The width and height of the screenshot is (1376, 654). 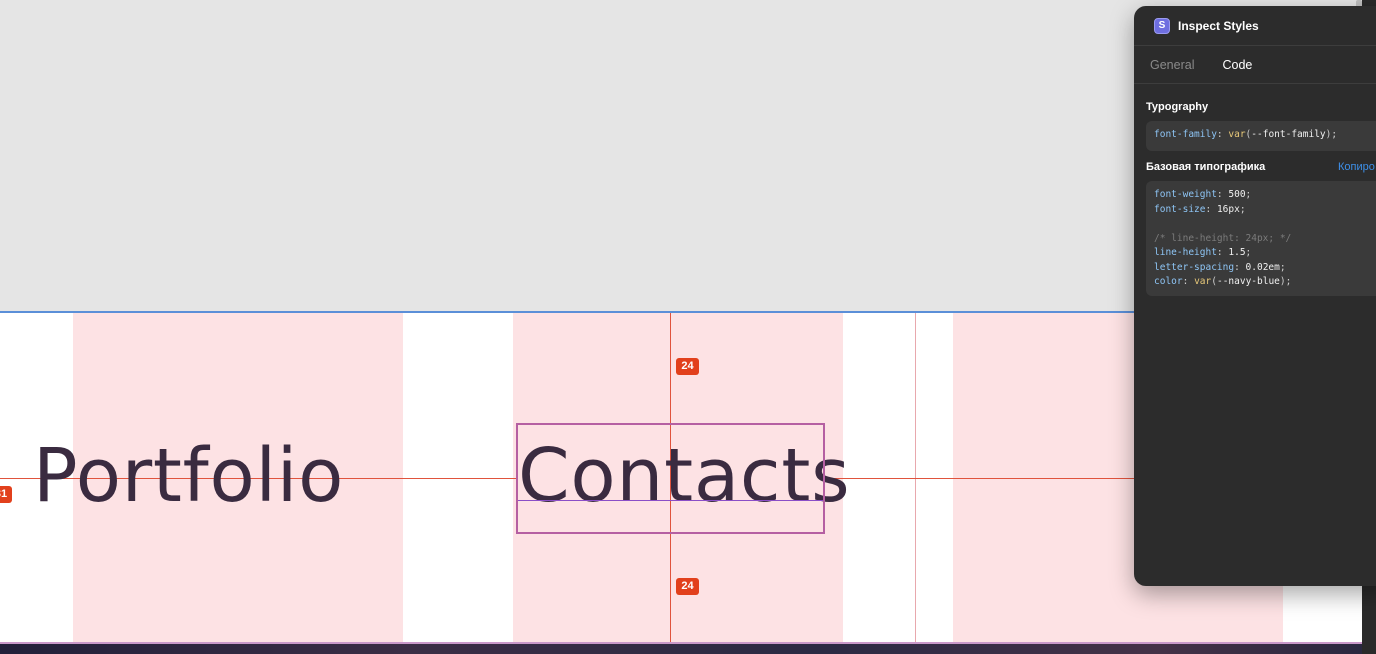 I want to click on code-property: font-weight, so click(x=1185, y=194).